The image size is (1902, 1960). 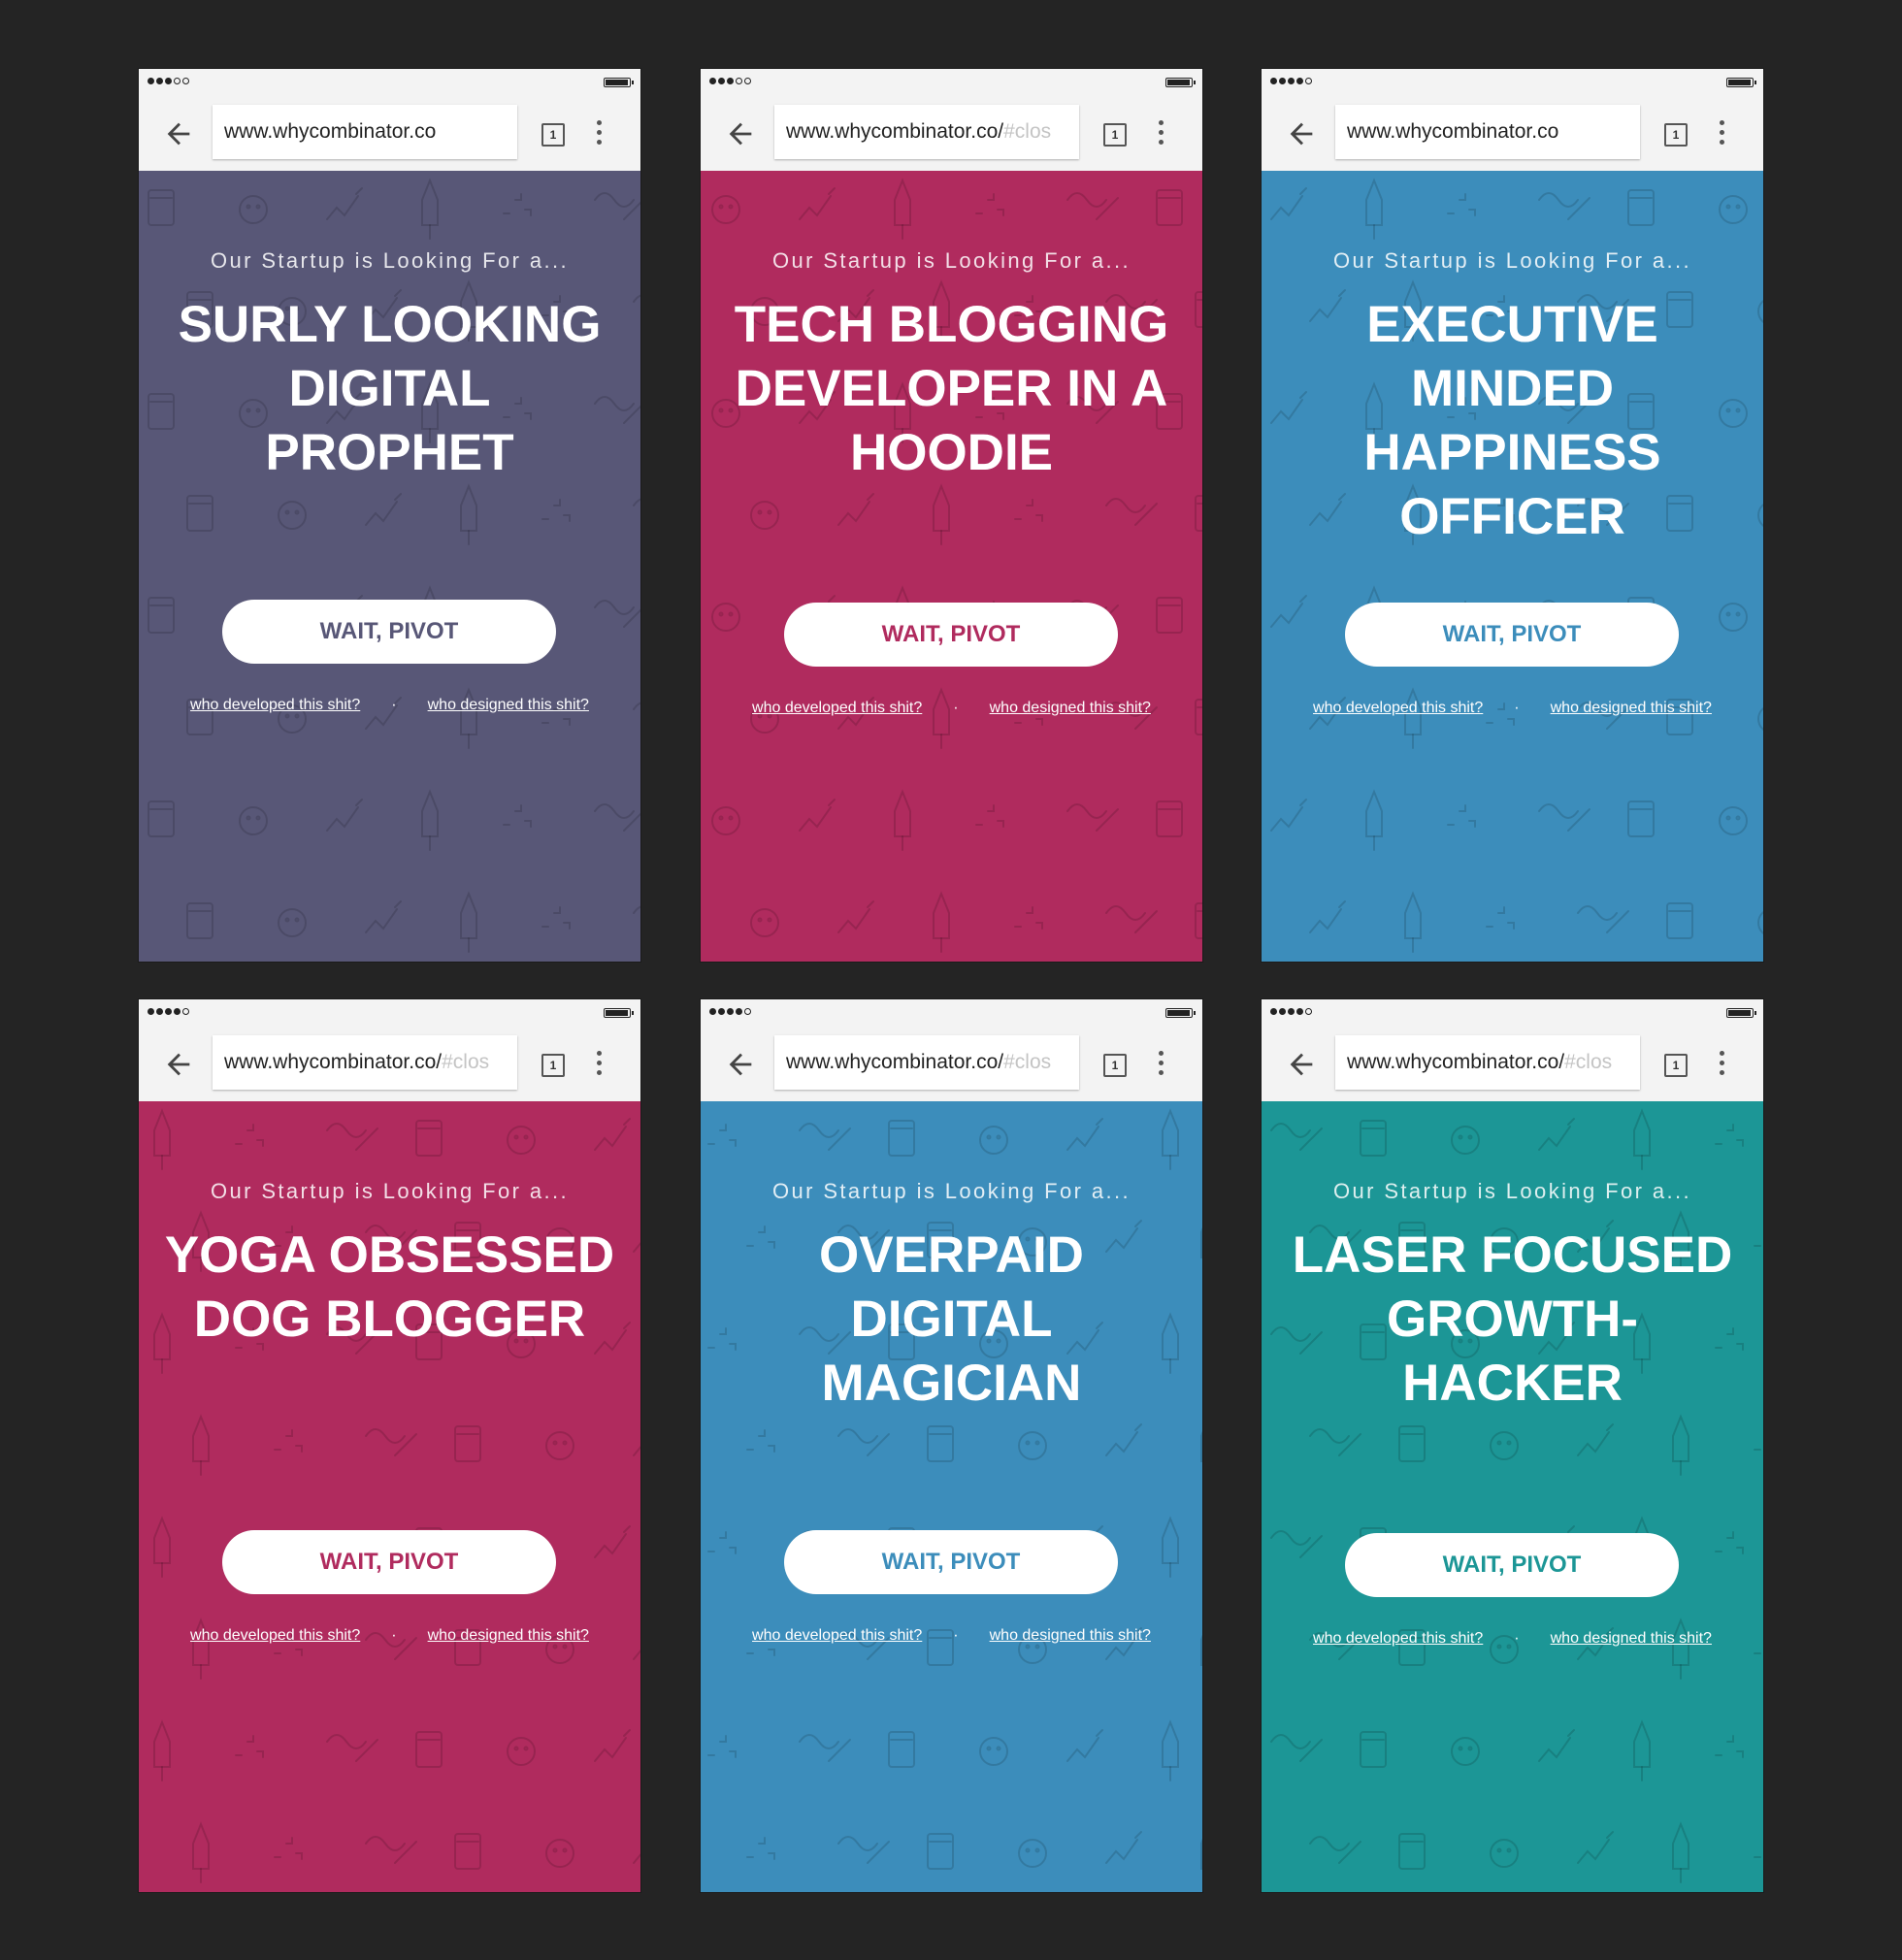 What do you see at coordinates (389, 1287) in the screenshot?
I see `role-title: YOGA OBSESSED DOG BLOGGER` at bounding box center [389, 1287].